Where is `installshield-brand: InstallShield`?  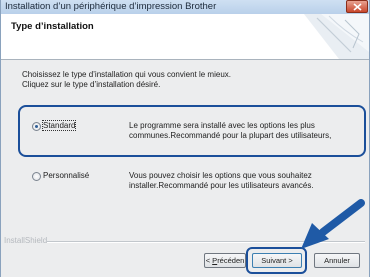
installshield-brand: InstallShield is located at coordinates (26, 240).